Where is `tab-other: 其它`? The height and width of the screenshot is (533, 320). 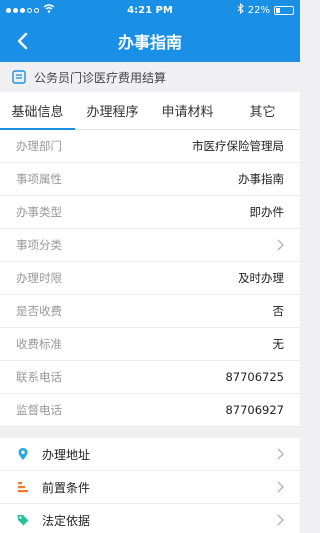 tab-other: 其它 is located at coordinates (262, 110).